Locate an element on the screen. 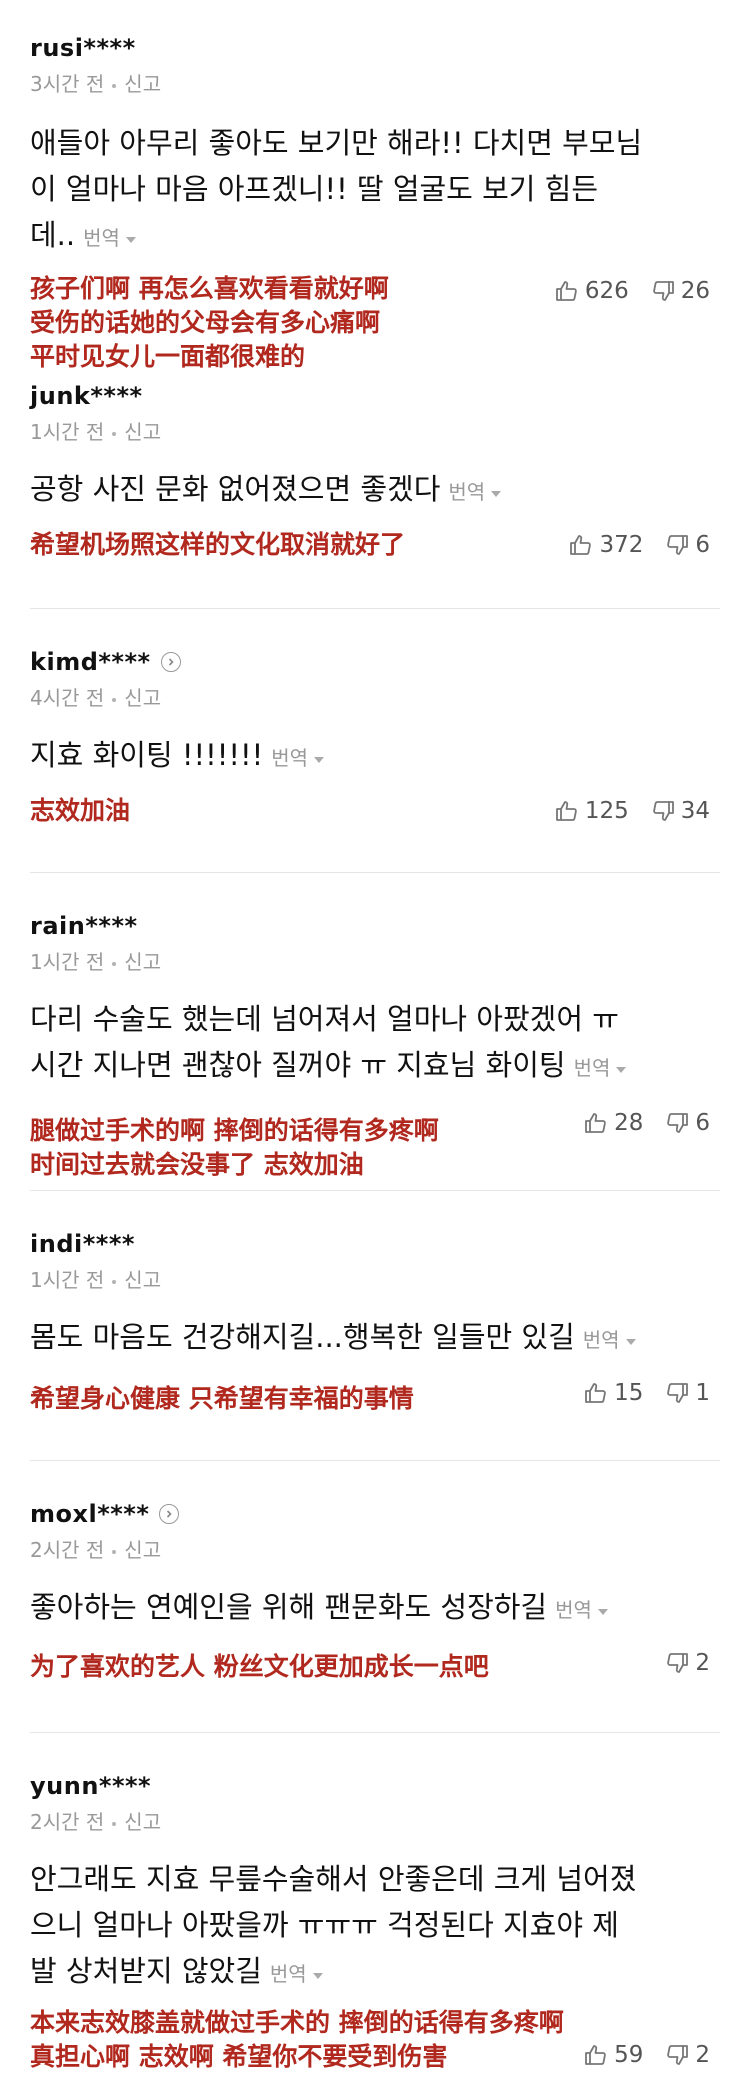 The height and width of the screenshot is (2094, 750). caption-line: 希望身心健康 只希望有幸福的事情 is located at coordinates (222, 1398).